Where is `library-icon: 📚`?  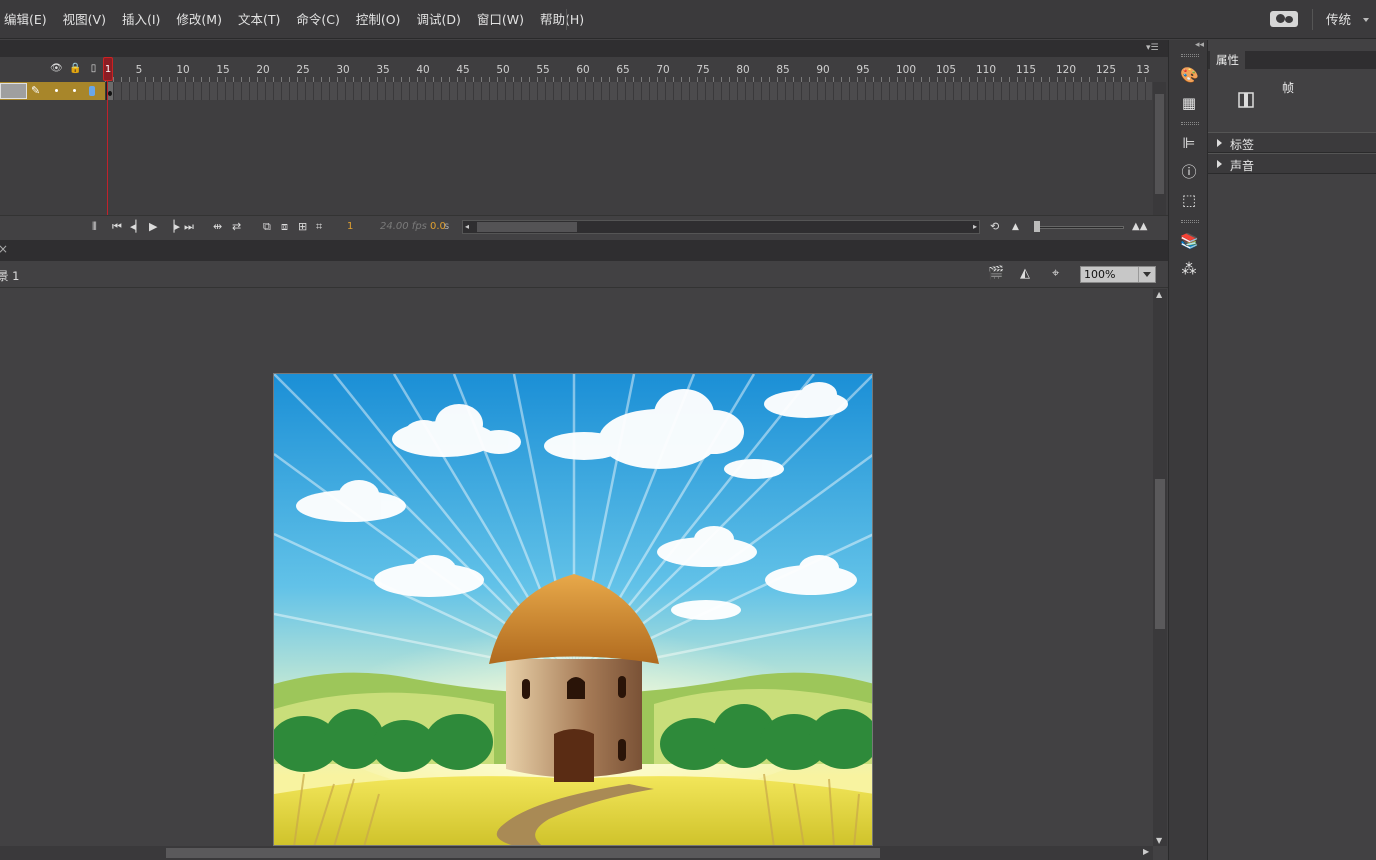 library-icon: 📚 is located at coordinates (1189, 241).